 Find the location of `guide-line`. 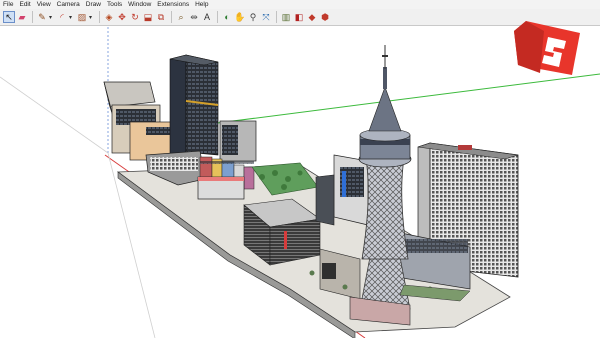

guide-line is located at coordinates (54, 115).